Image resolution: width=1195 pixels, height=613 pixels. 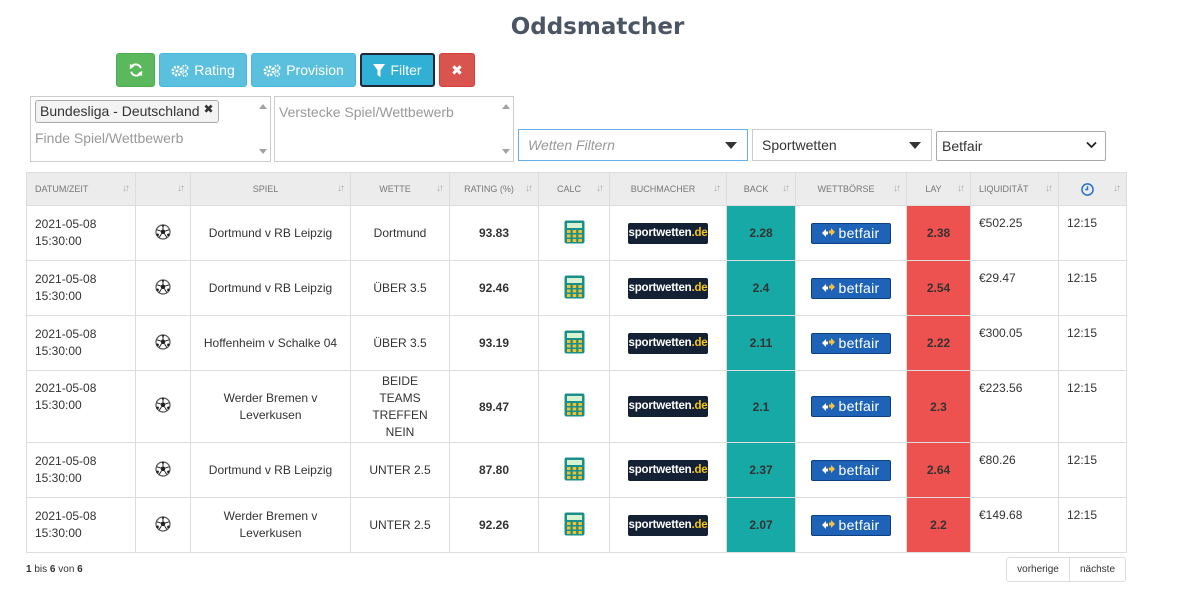 I want to click on rating-cell: 93.19, so click(x=494, y=343).